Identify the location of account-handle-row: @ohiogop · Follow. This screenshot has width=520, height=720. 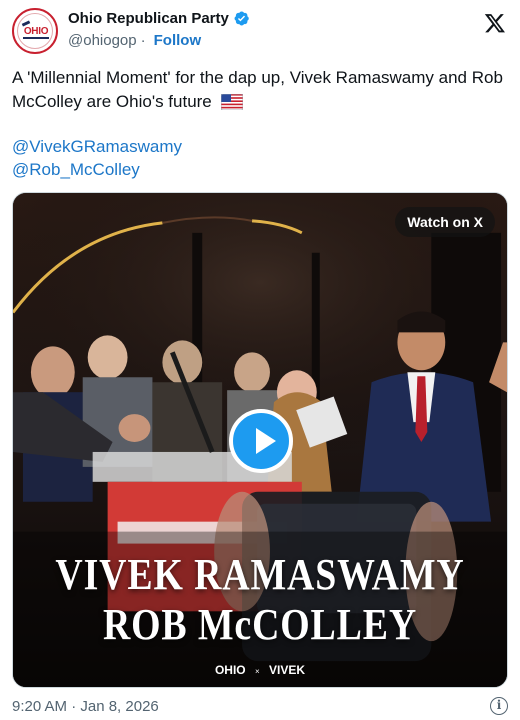
(134, 40).